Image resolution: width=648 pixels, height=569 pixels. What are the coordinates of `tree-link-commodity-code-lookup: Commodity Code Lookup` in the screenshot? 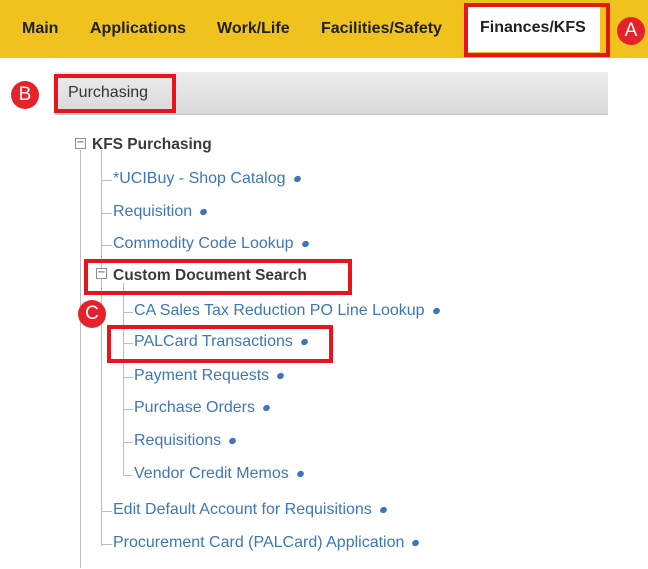 It's located at (211, 244).